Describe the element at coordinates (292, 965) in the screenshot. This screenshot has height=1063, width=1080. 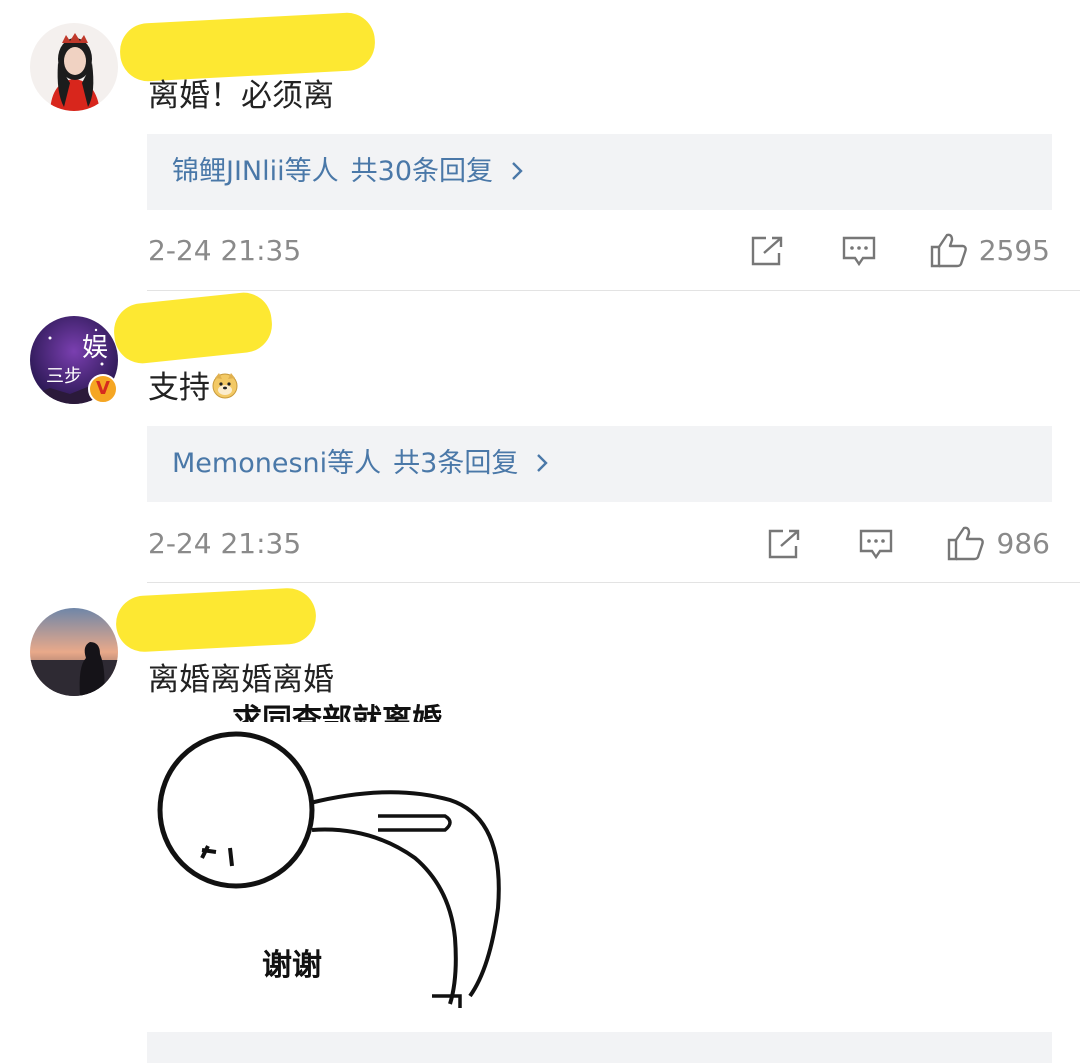
I see `image-caption: 谢谢` at that location.